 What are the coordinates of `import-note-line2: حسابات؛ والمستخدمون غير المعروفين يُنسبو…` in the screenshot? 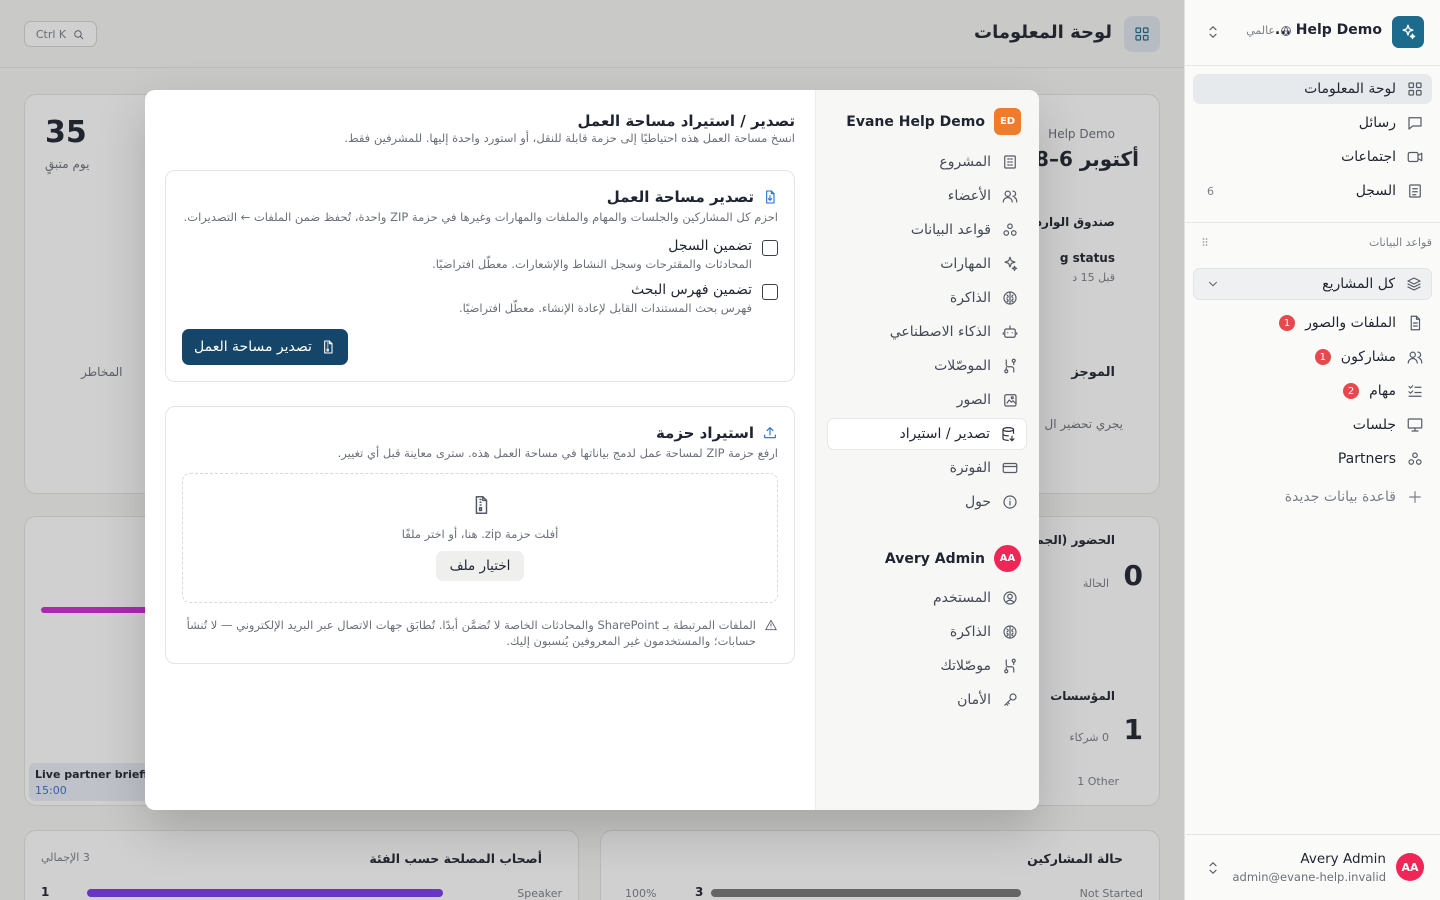 It's located at (631, 641).